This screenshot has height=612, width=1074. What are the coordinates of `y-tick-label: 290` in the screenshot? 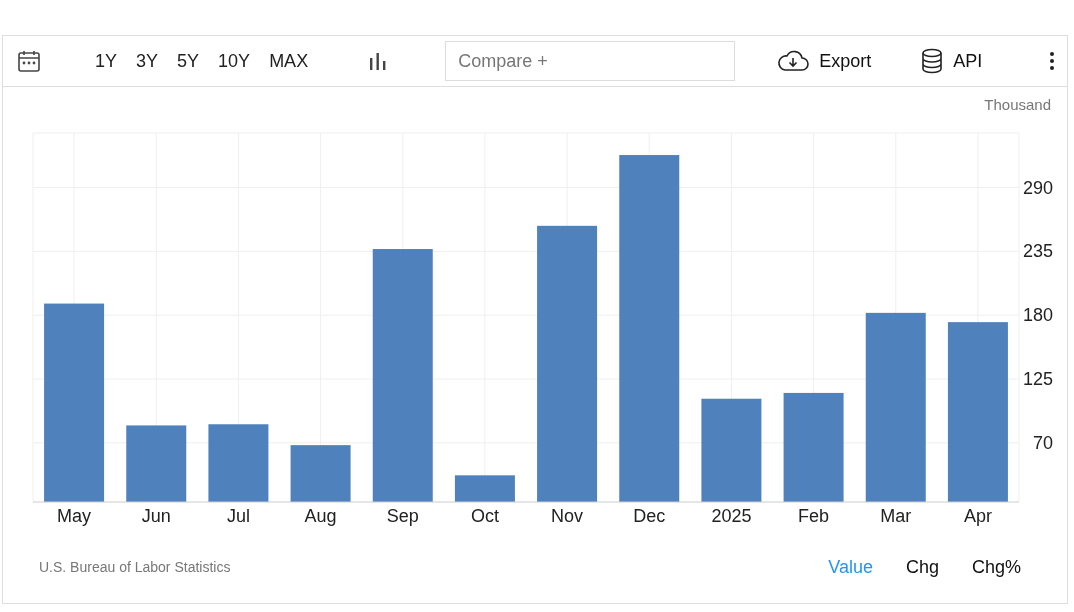 It's located at (1037, 187).